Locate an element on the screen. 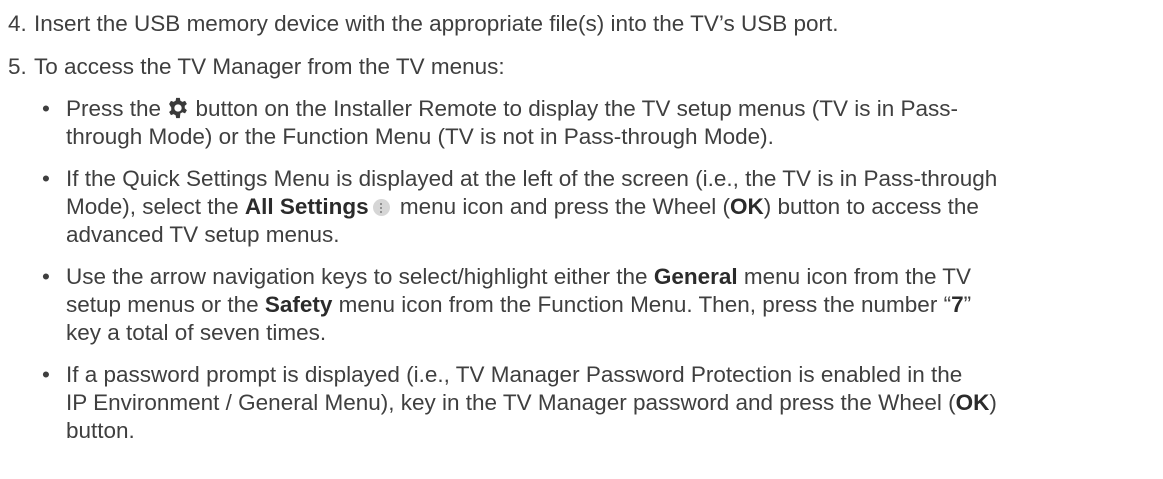 Image resolution: width=1163 pixels, height=479 pixels. text-run: ) is located at coordinates (993, 402).